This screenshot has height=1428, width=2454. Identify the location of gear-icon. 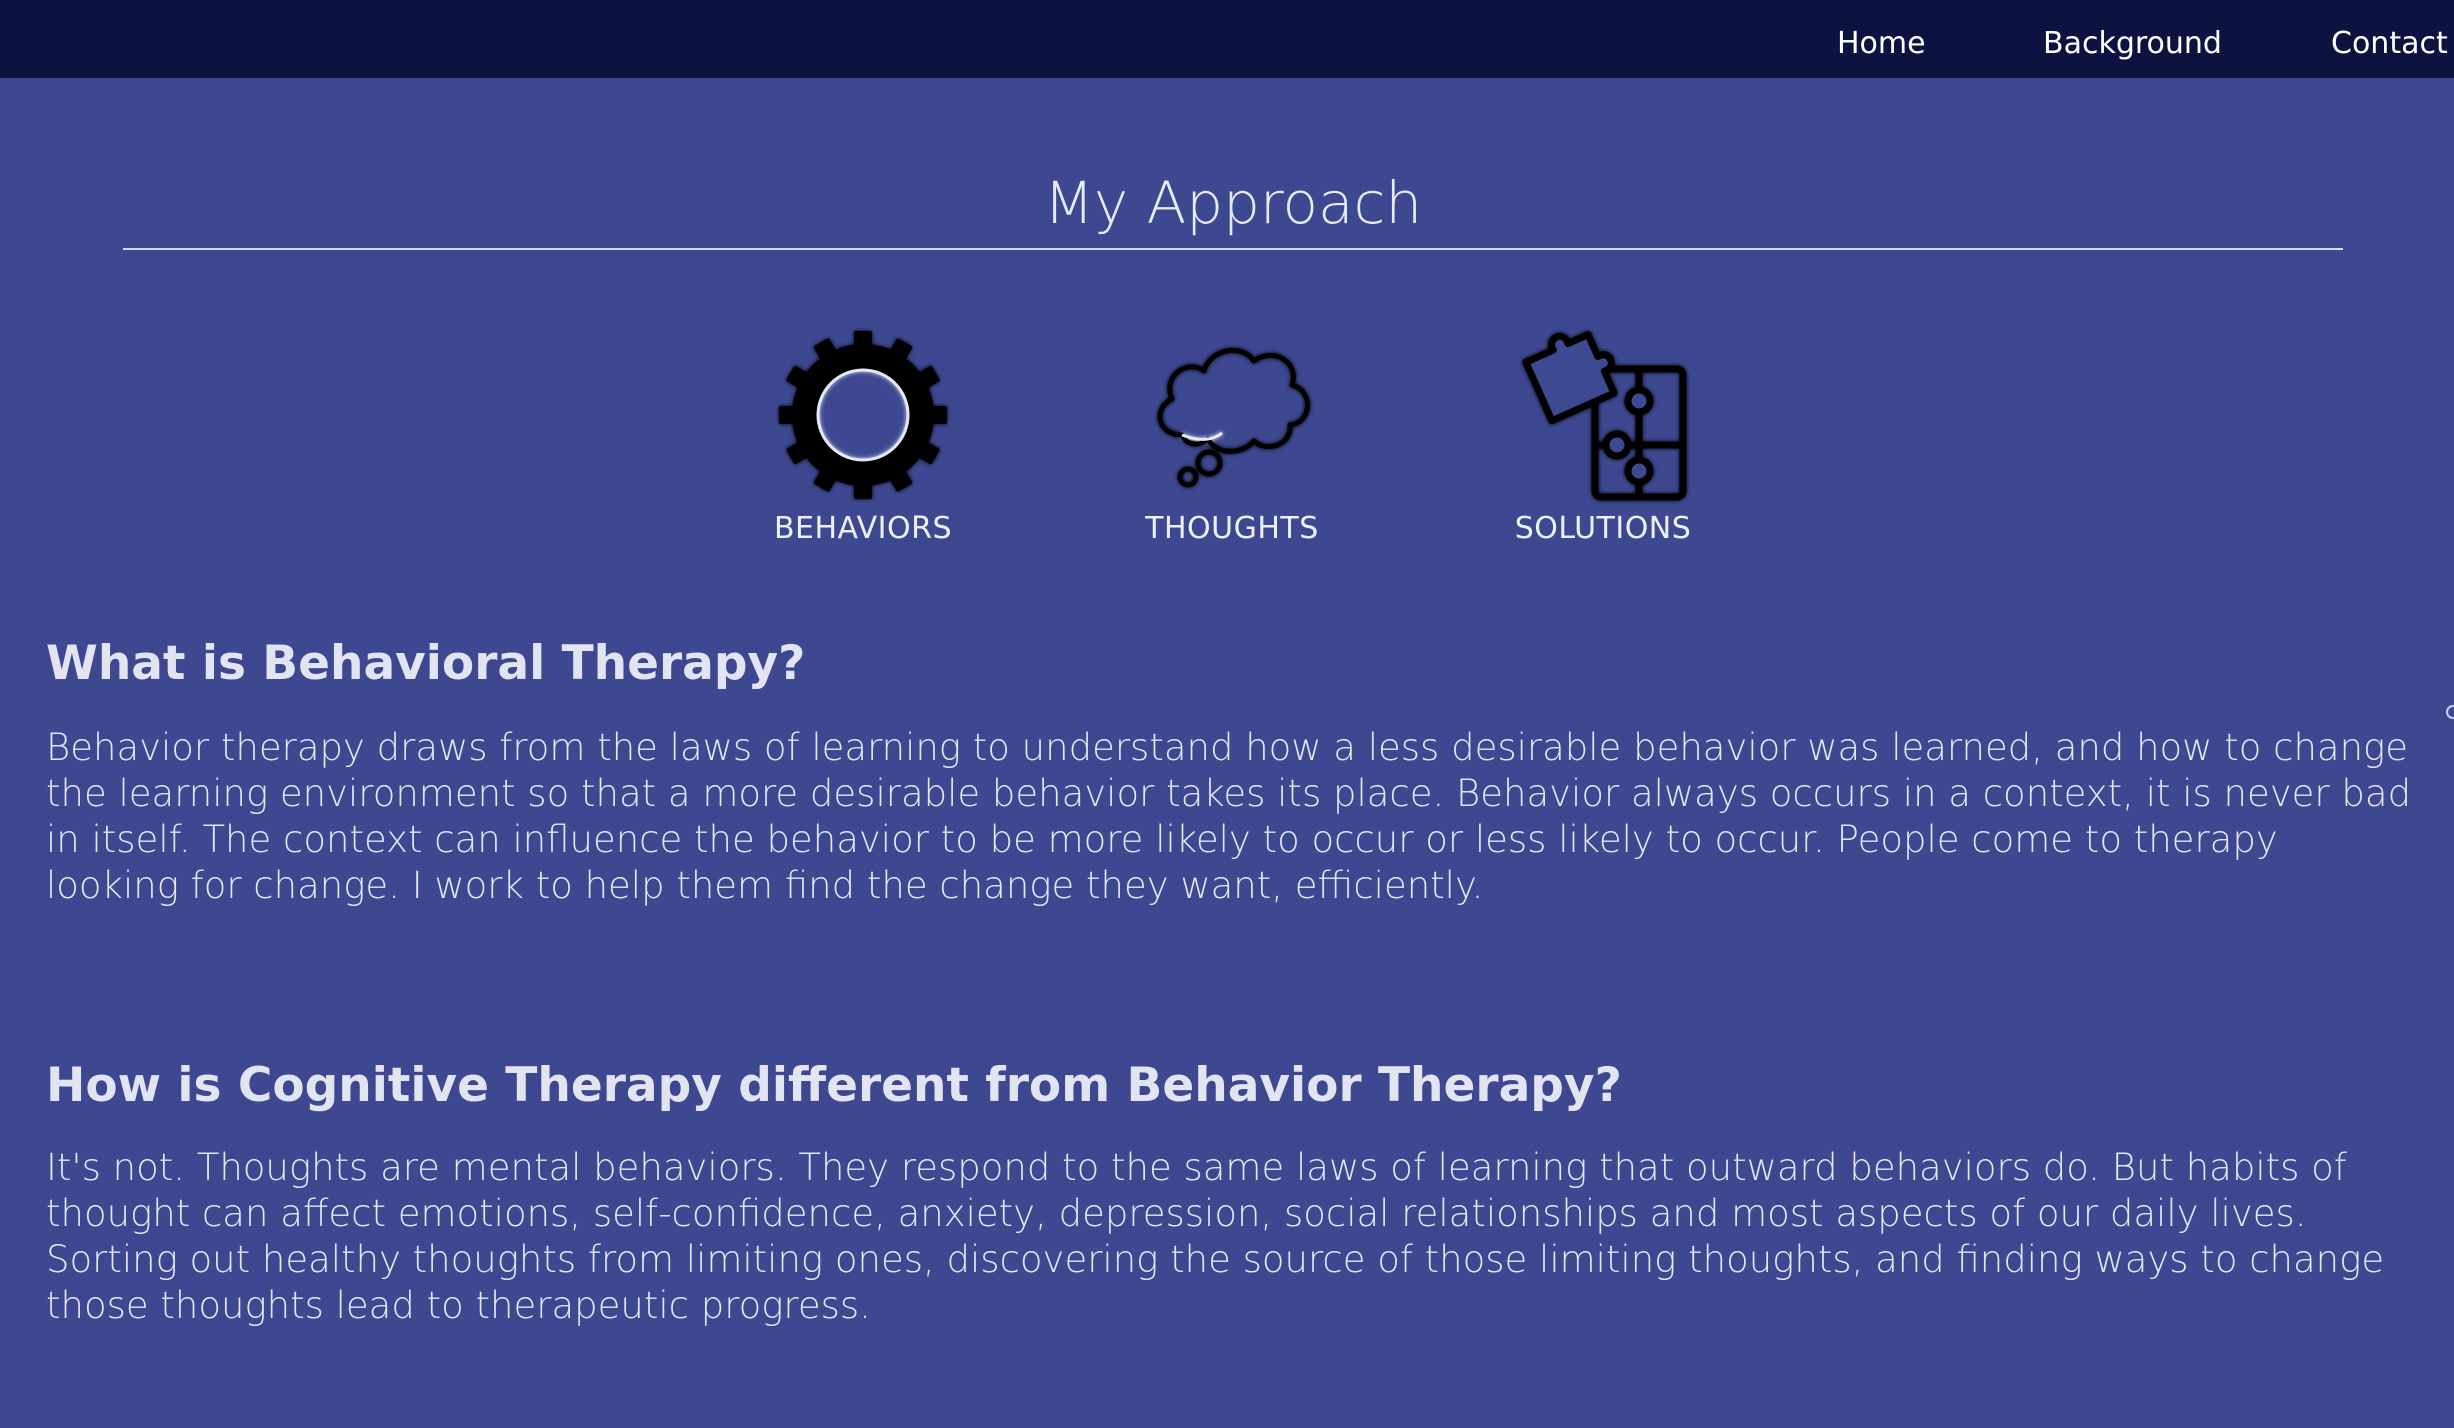
(863, 415).